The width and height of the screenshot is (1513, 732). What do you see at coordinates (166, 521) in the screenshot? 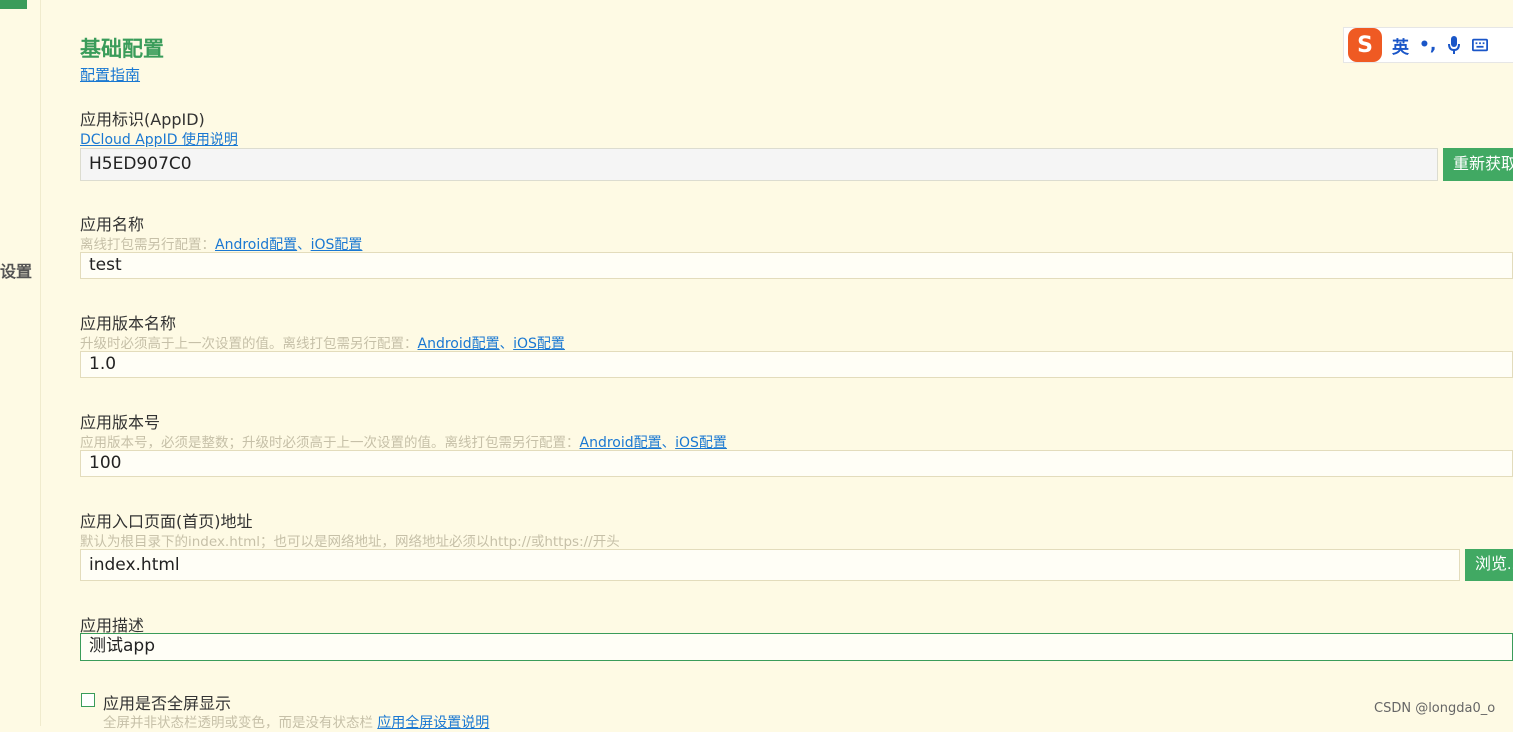
I see `entry-page-label: 应用入口页面(首页)地址` at bounding box center [166, 521].